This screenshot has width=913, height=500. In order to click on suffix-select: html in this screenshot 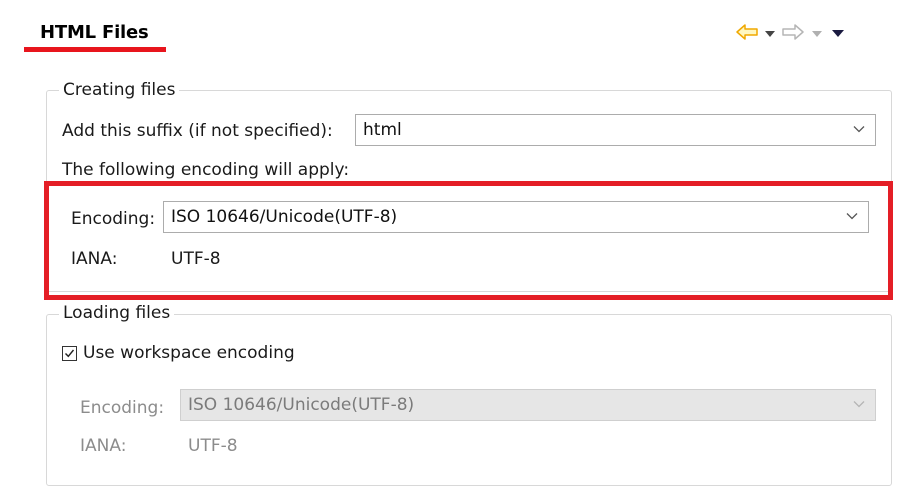, I will do `click(615, 130)`.